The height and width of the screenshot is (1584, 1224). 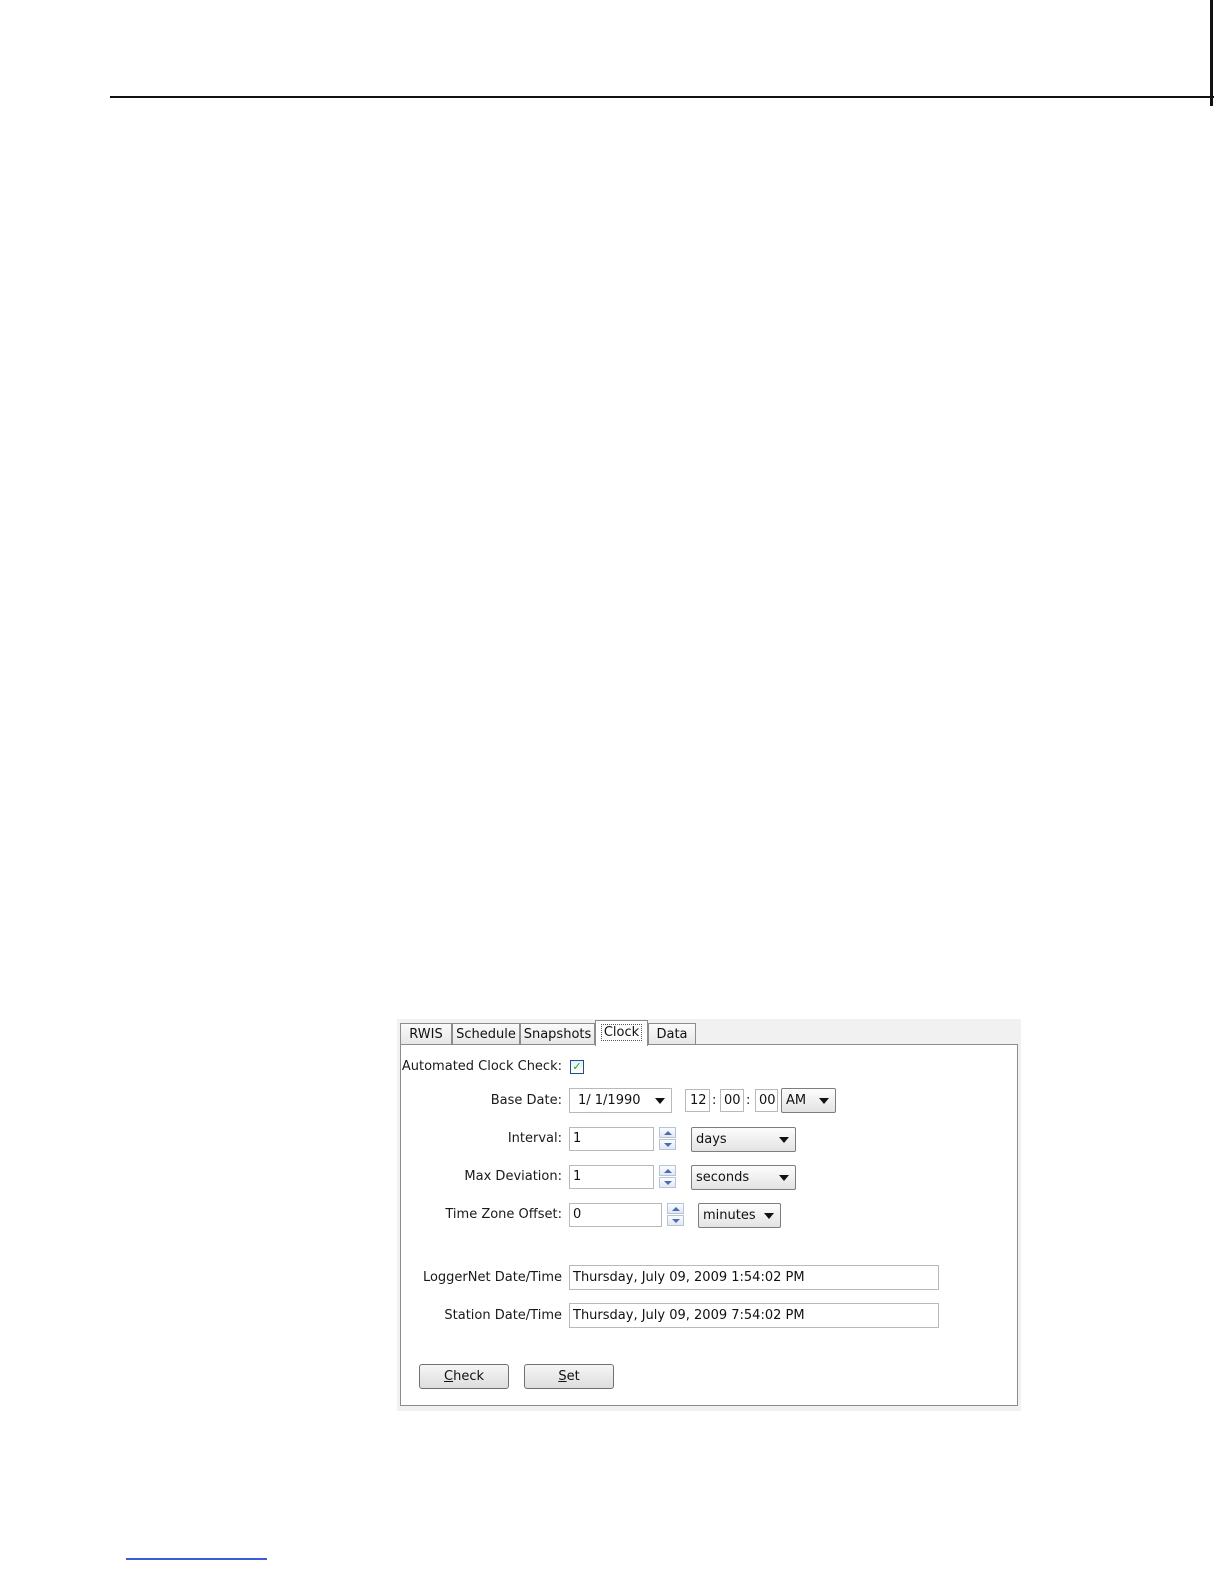 What do you see at coordinates (609, 1100) in the screenshot?
I see `base-date-value: 1/ 1/1990` at bounding box center [609, 1100].